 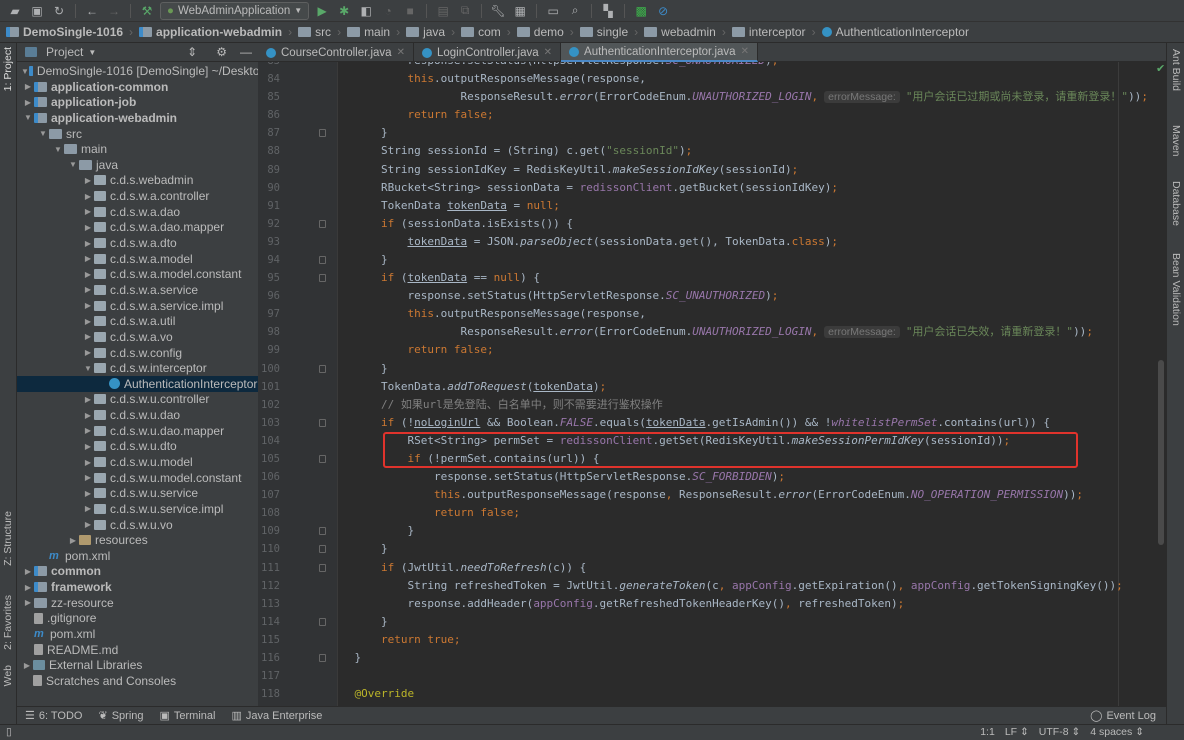 I want to click on web-tool-button: Web, so click(x=8, y=675).